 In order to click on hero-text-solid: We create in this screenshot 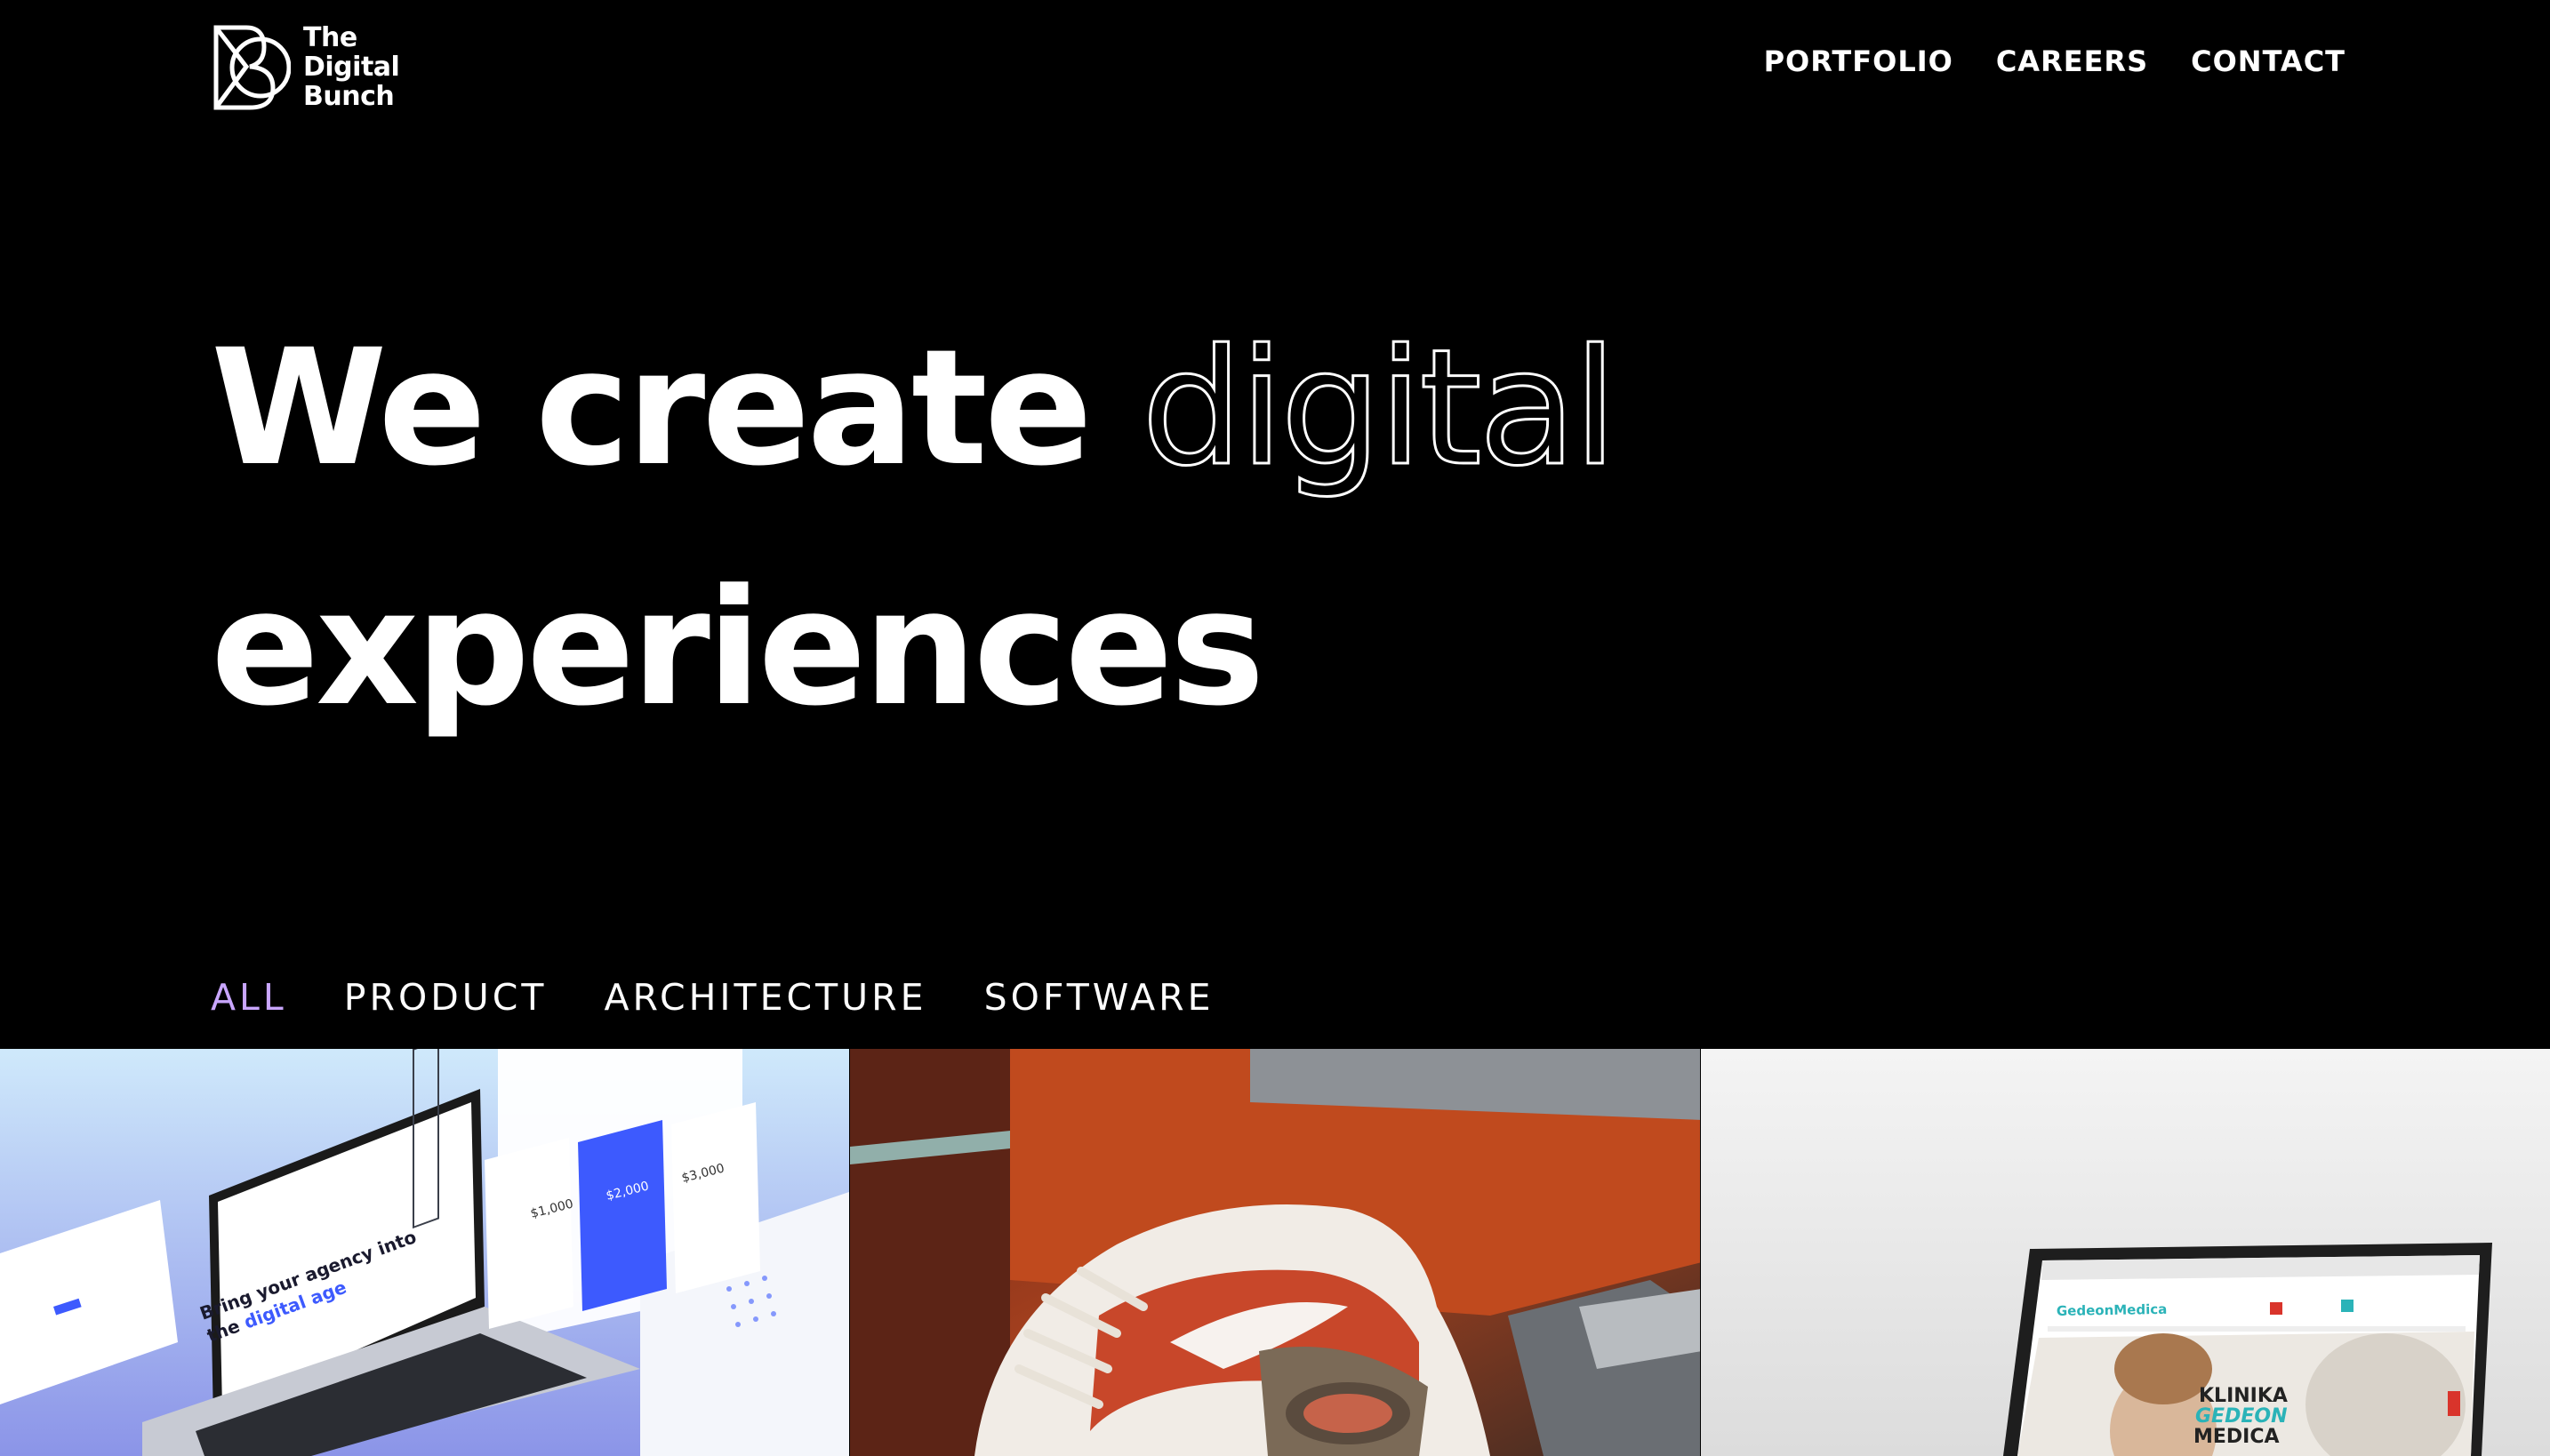, I will do `click(676, 408)`.